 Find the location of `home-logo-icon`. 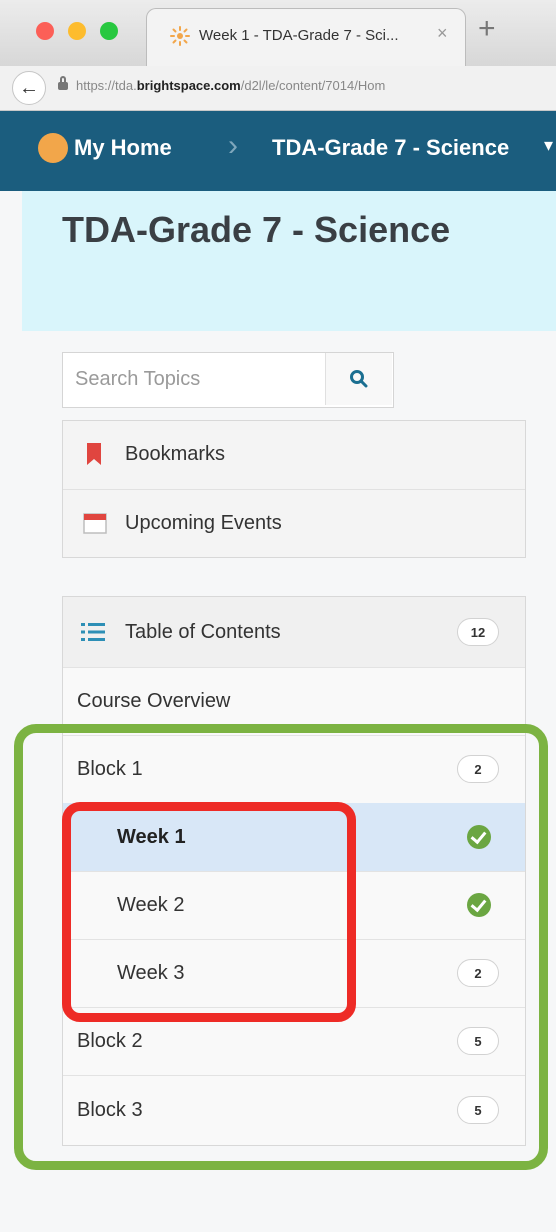

home-logo-icon is located at coordinates (53, 148).